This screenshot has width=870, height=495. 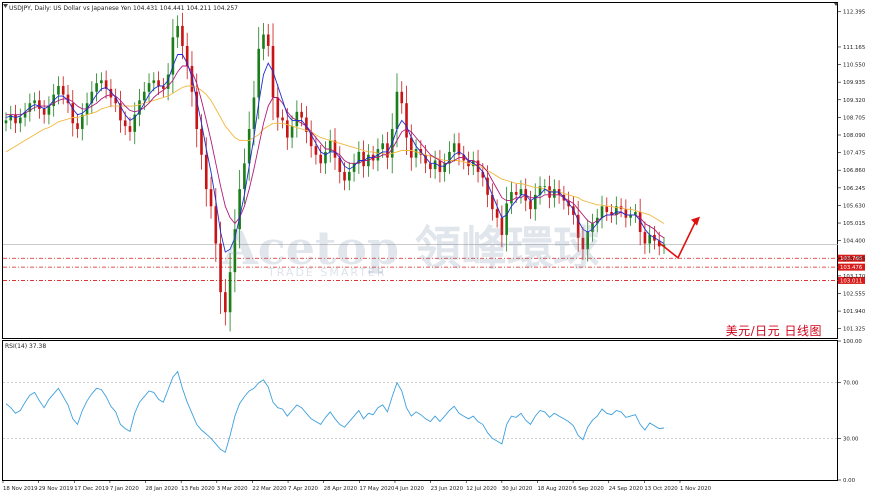 I want to click on y-tick-label: 105.015, so click(x=854, y=224).